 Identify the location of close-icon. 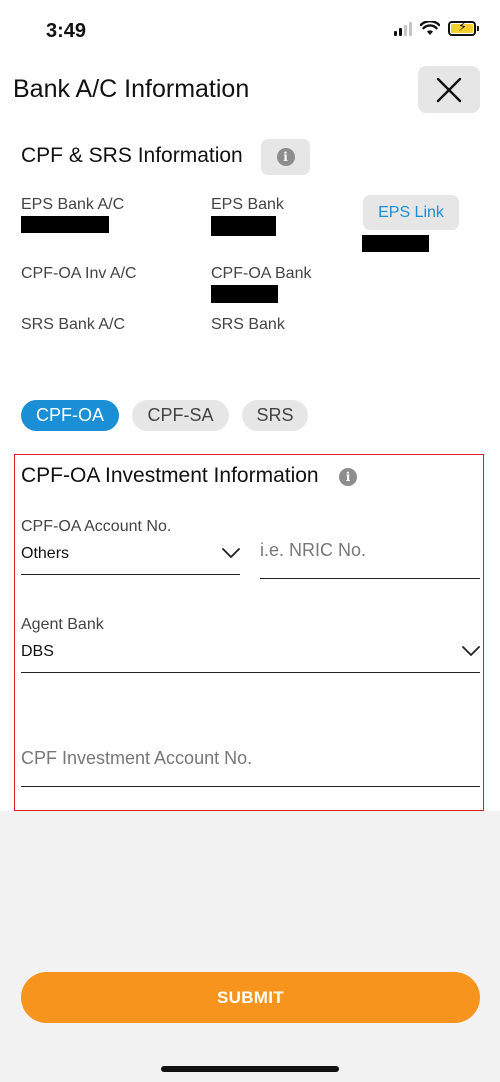
(449, 89).